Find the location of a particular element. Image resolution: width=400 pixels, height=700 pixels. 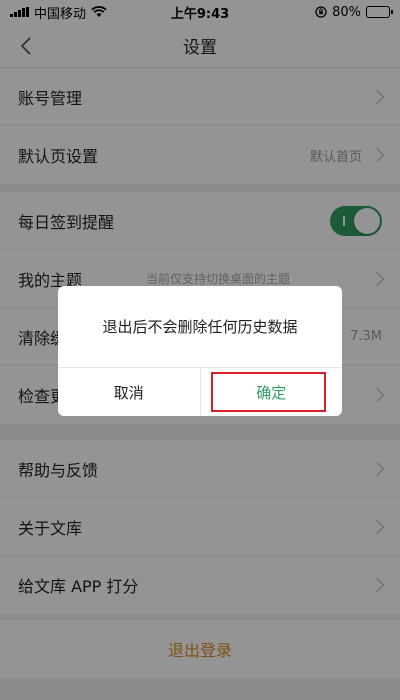

cancel-button: 取消 is located at coordinates (129, 392).